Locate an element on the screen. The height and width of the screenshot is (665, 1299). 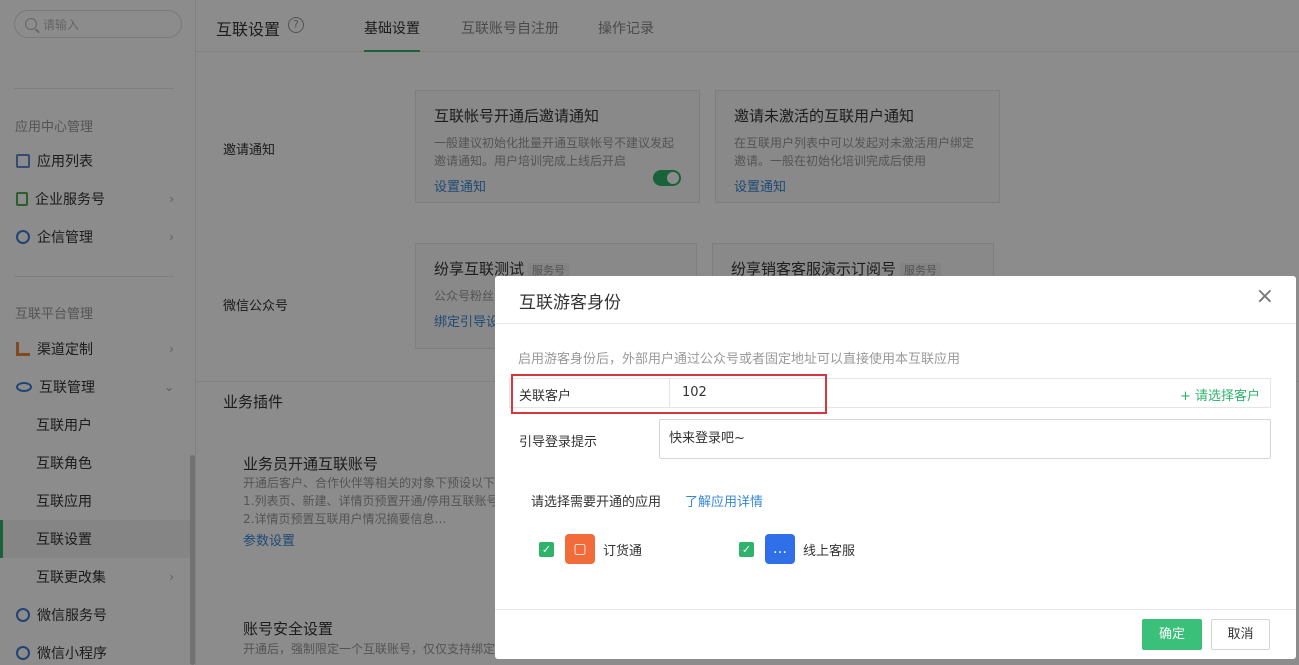
dialog-title: 互联游客身份 is located at coordinates (570, 303).